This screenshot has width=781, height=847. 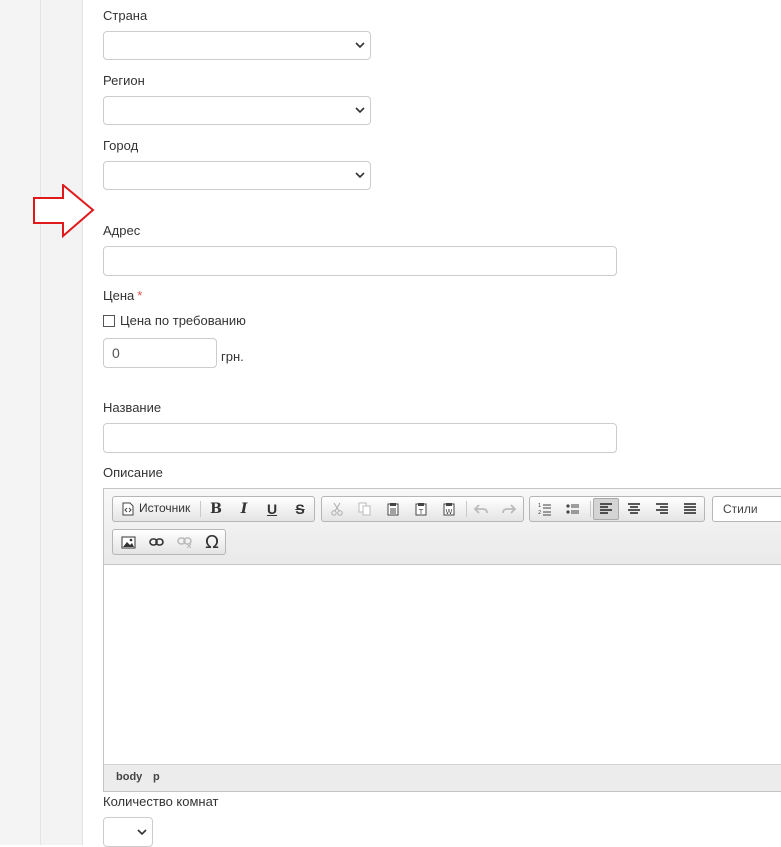 I want to click on paste-icon, so click(x=393, y=509).